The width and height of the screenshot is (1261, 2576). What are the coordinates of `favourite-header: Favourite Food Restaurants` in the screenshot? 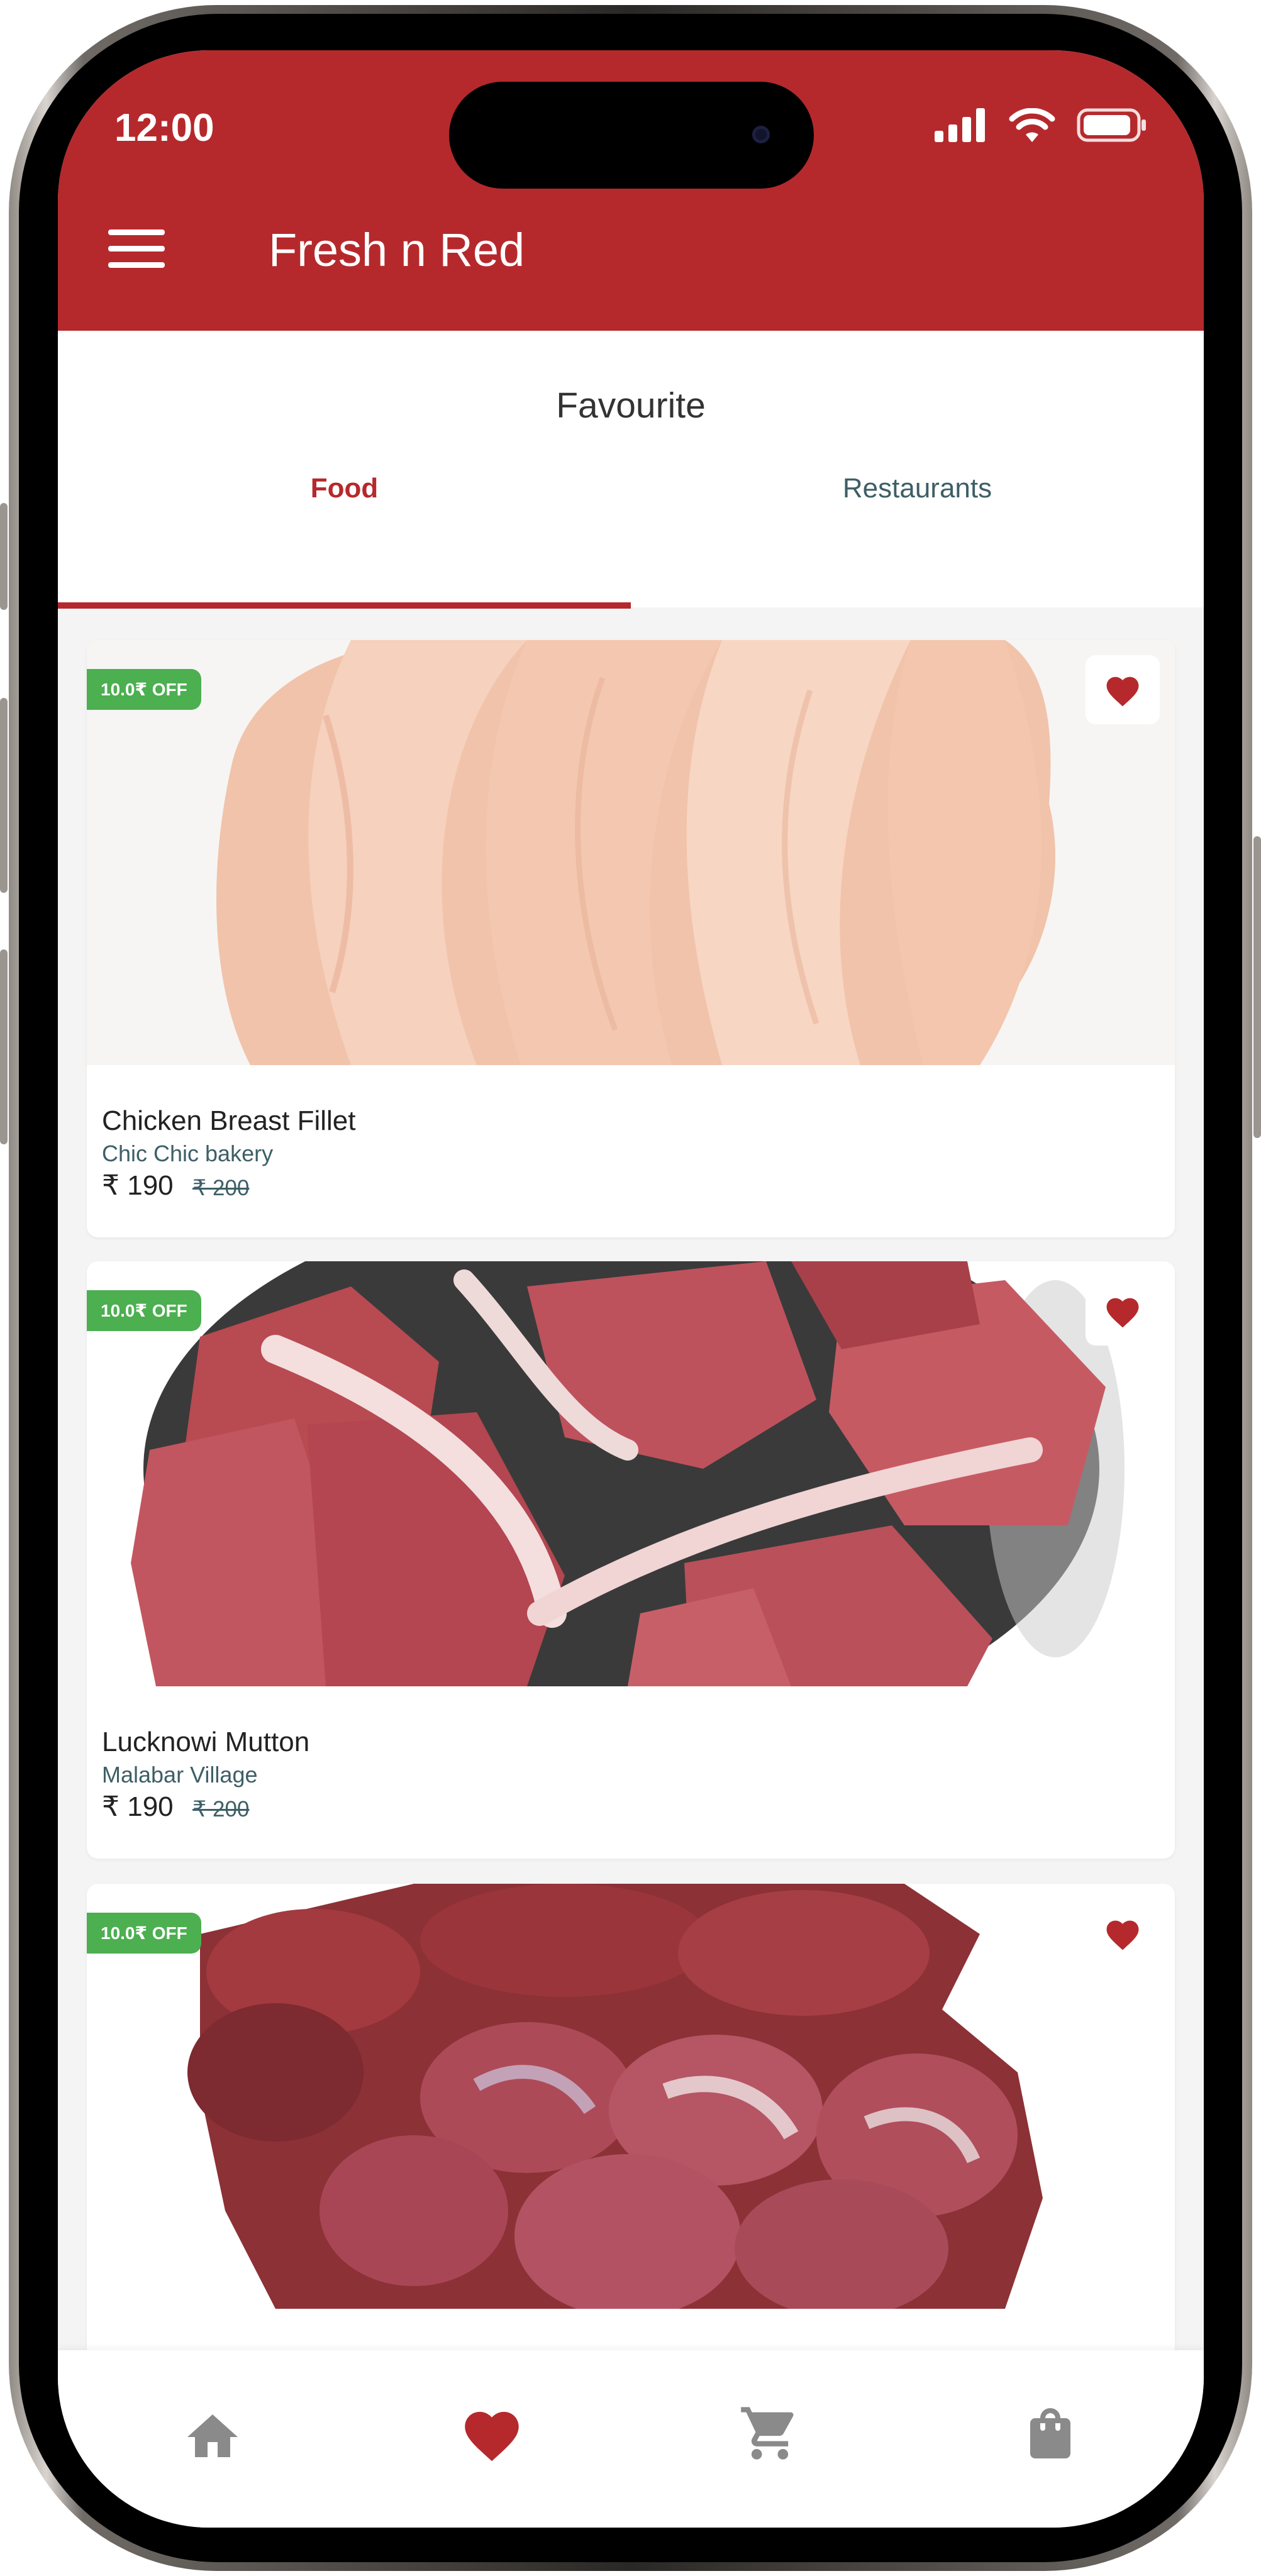 It's located at (631, 470).